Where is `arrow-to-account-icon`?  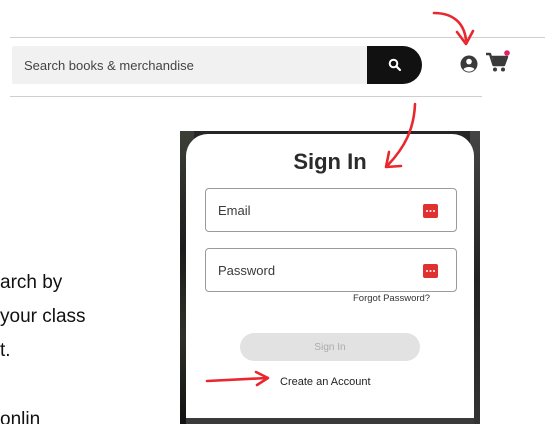 arrow-to-account-icon is located at coordinates (453, 28).